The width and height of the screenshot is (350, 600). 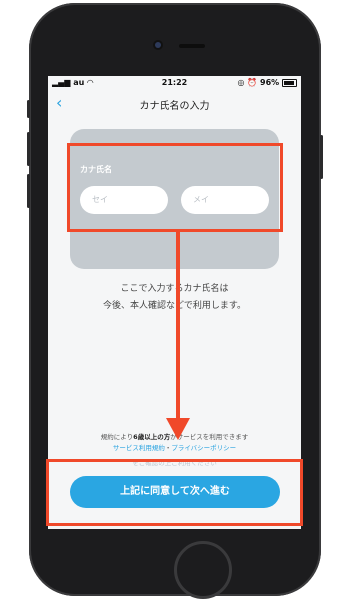 What do you see at coordinates (152, 437) in the screenshot?
I see `terms-age-bold: 6歳以上の方` at bounding box center [152, 437].